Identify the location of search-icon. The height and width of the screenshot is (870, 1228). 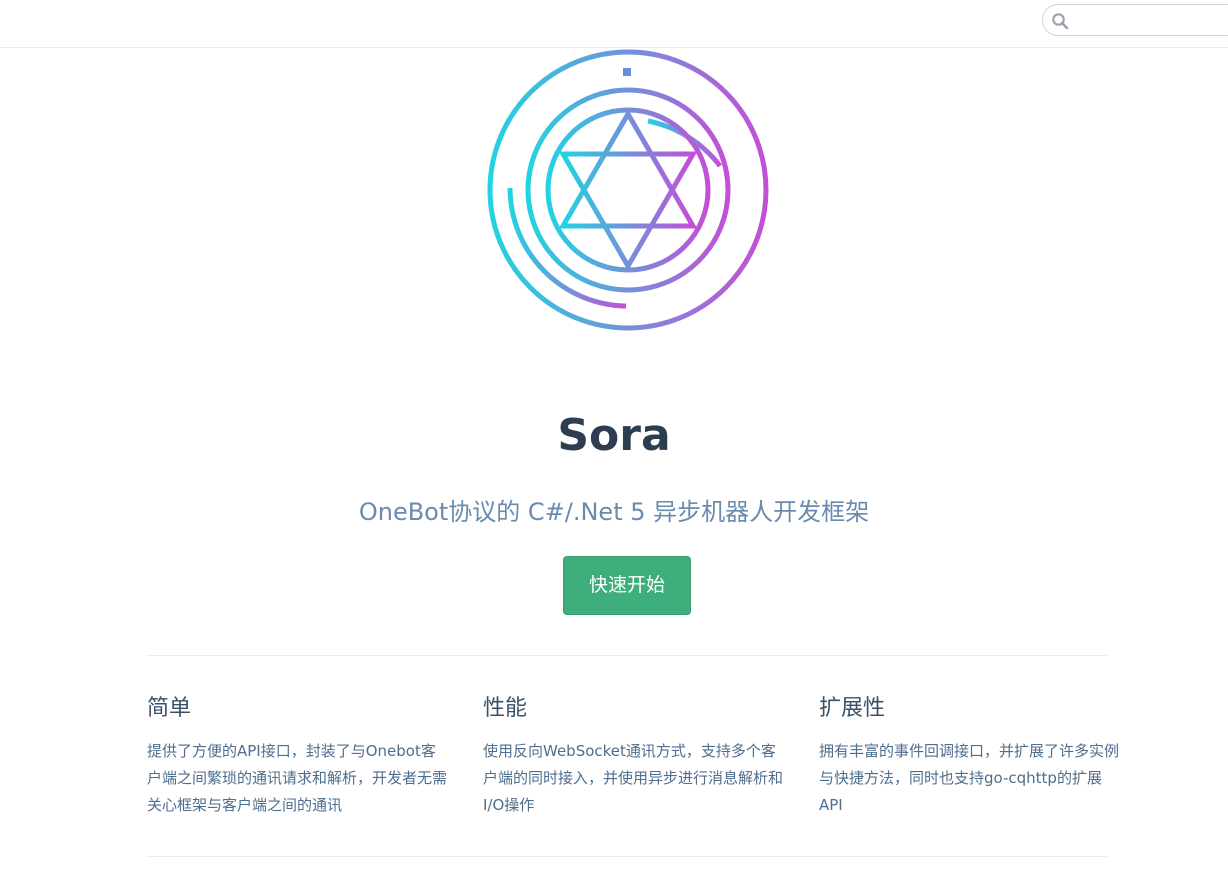
(1060, 21).